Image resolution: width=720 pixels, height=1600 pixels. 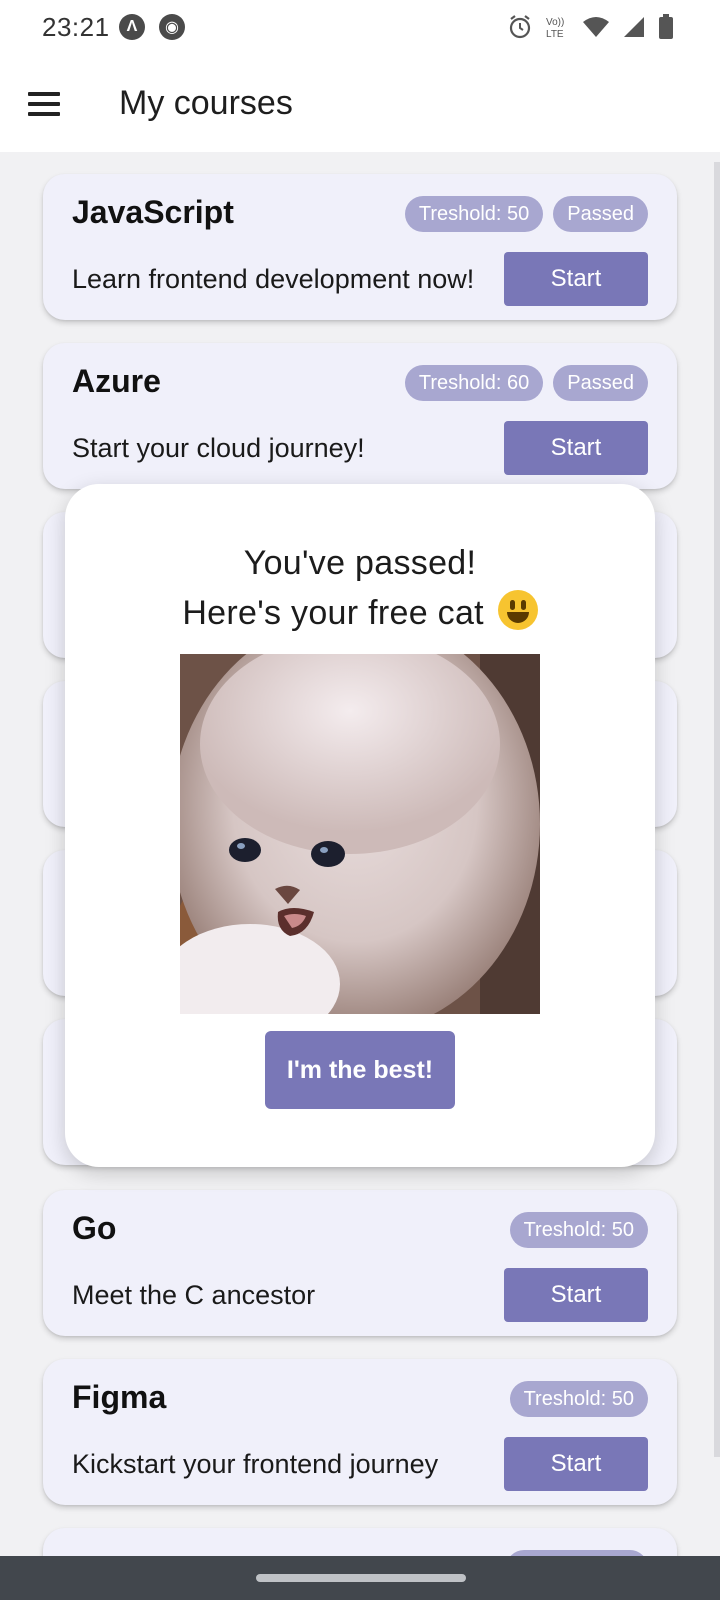 What do you see at coordinates (132, 27) in the screenshot?
I see `notification-a-icon: Λ` at bounding box center [132, 27].